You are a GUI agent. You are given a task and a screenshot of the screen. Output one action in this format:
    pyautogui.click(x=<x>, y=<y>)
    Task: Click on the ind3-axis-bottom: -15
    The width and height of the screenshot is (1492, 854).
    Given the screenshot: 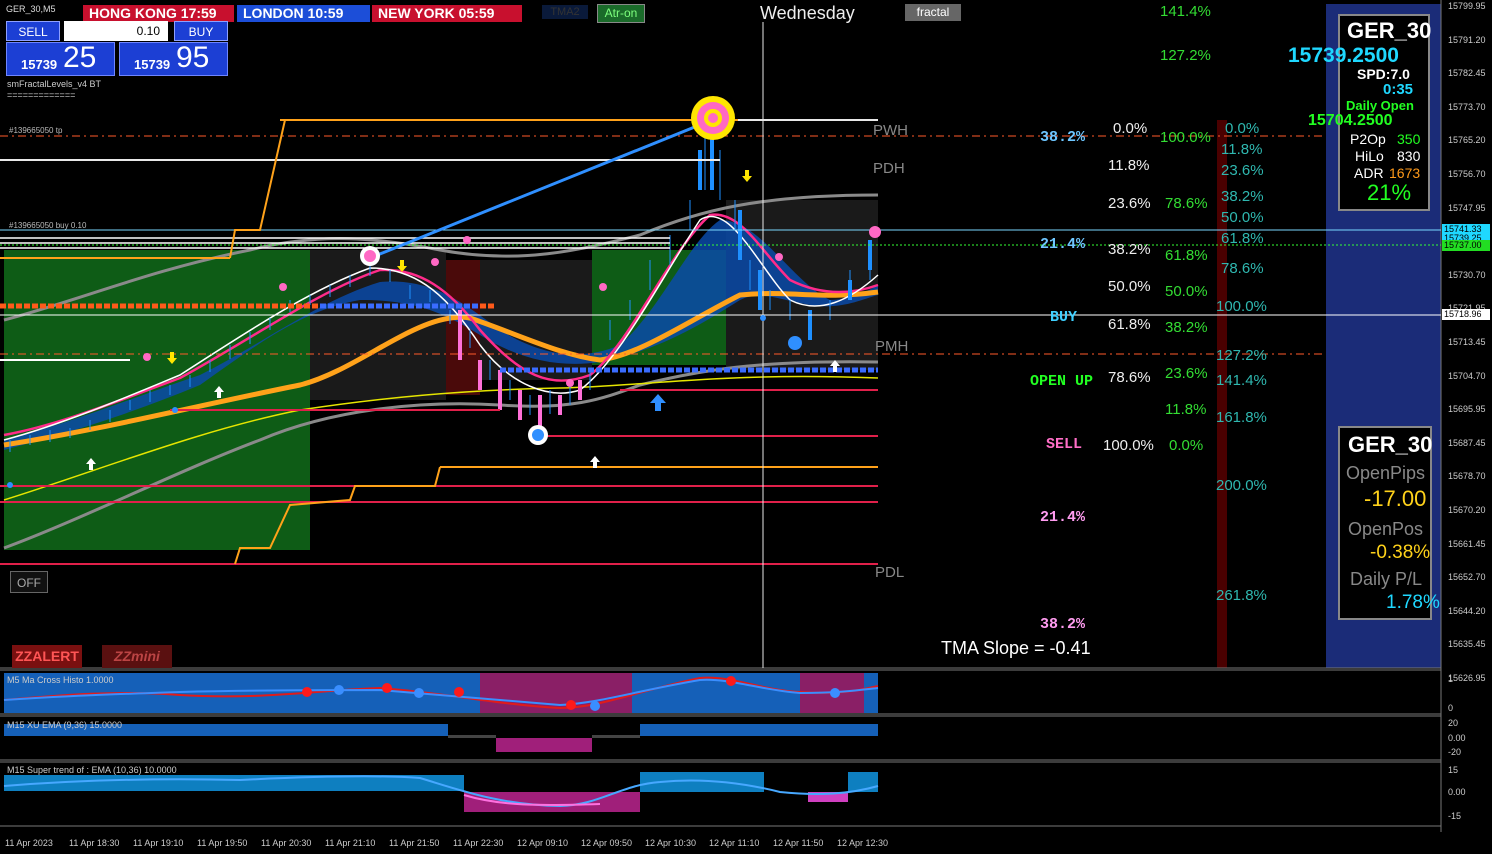 What is the action you would take?
    pyautogui.click(x=1455, y=816)
    